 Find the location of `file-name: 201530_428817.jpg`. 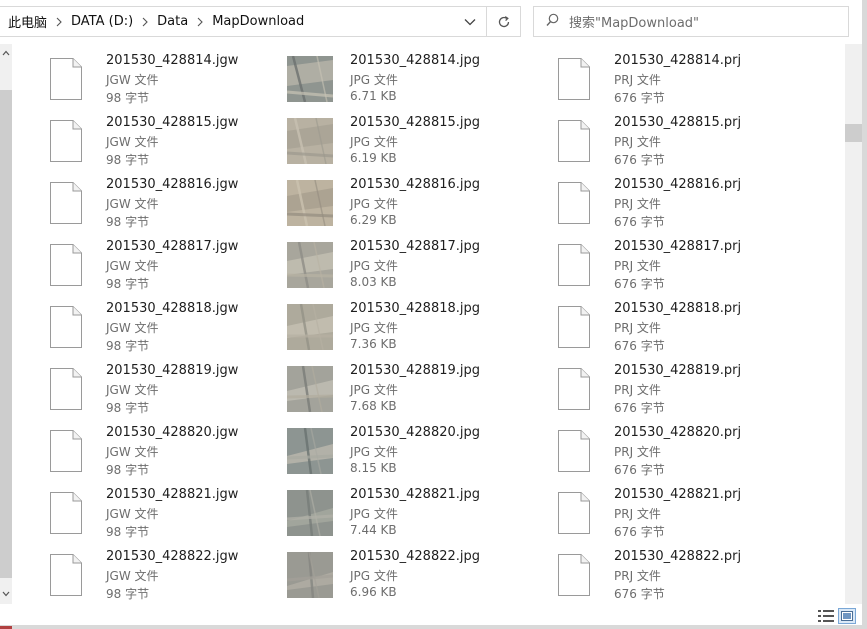

file-name: 201530_428817.jpg is located at coordinates (415, 246).